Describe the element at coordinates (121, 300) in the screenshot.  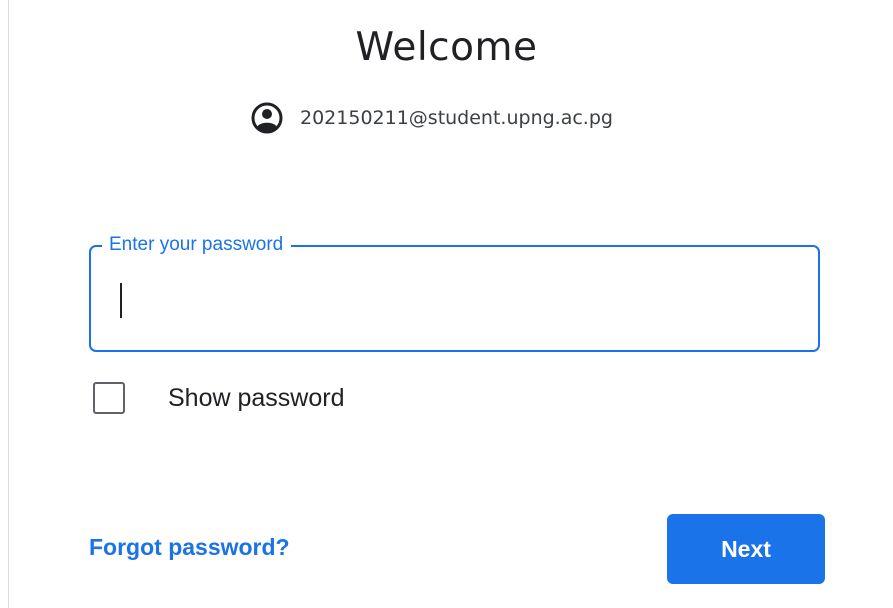
I see `text-caret` at that location.